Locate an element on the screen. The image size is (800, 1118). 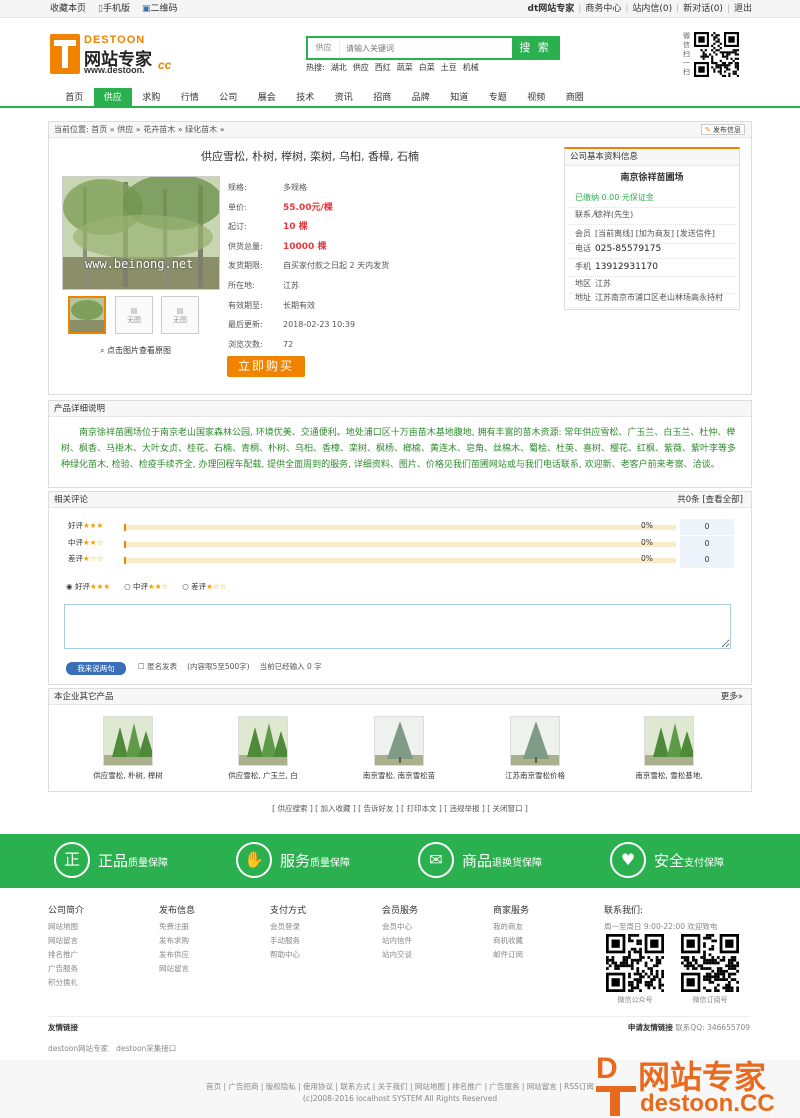
hot-keyword: 机械 is located at coordinates (471, 68).